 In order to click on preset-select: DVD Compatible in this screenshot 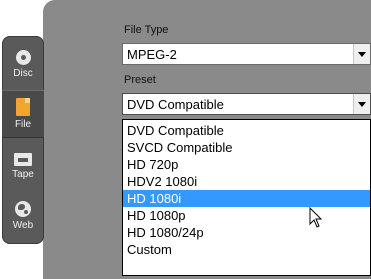, I will do `click(246, 104)`.